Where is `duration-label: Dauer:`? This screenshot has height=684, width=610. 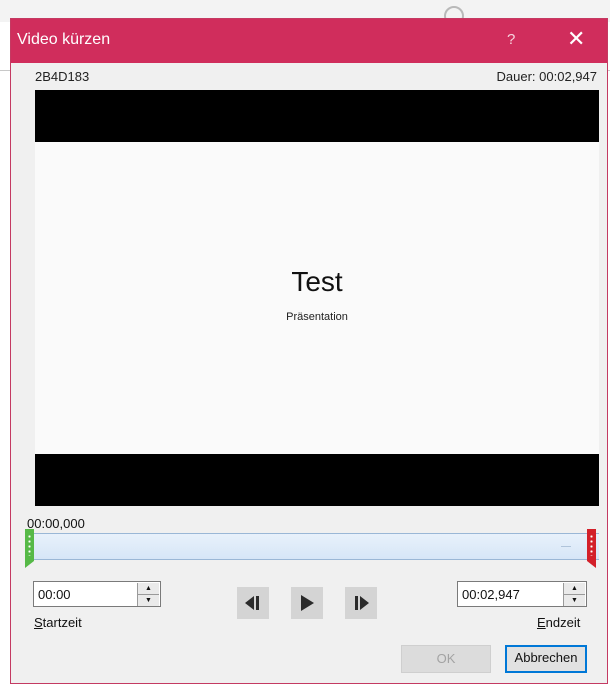
duration-label: Dauer: is located at coordinates (516, 76).